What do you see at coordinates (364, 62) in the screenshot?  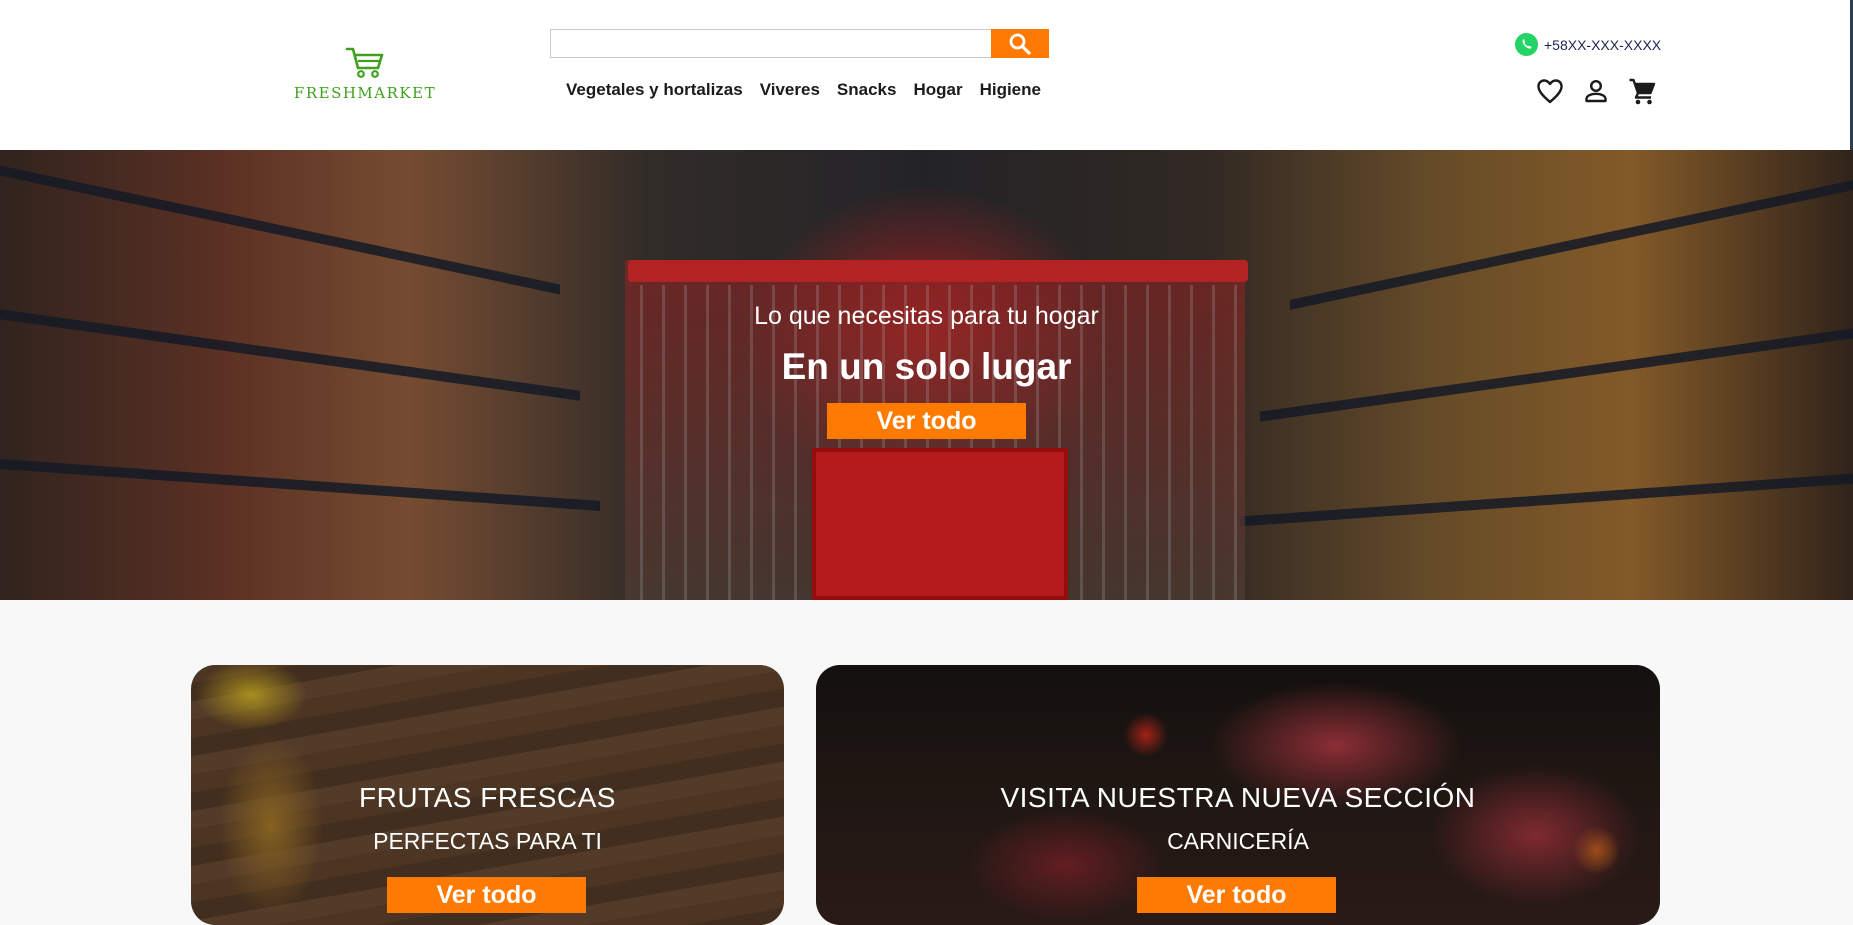 I see `shopping-cart-logo-icon` at bounding box center [364, 62].